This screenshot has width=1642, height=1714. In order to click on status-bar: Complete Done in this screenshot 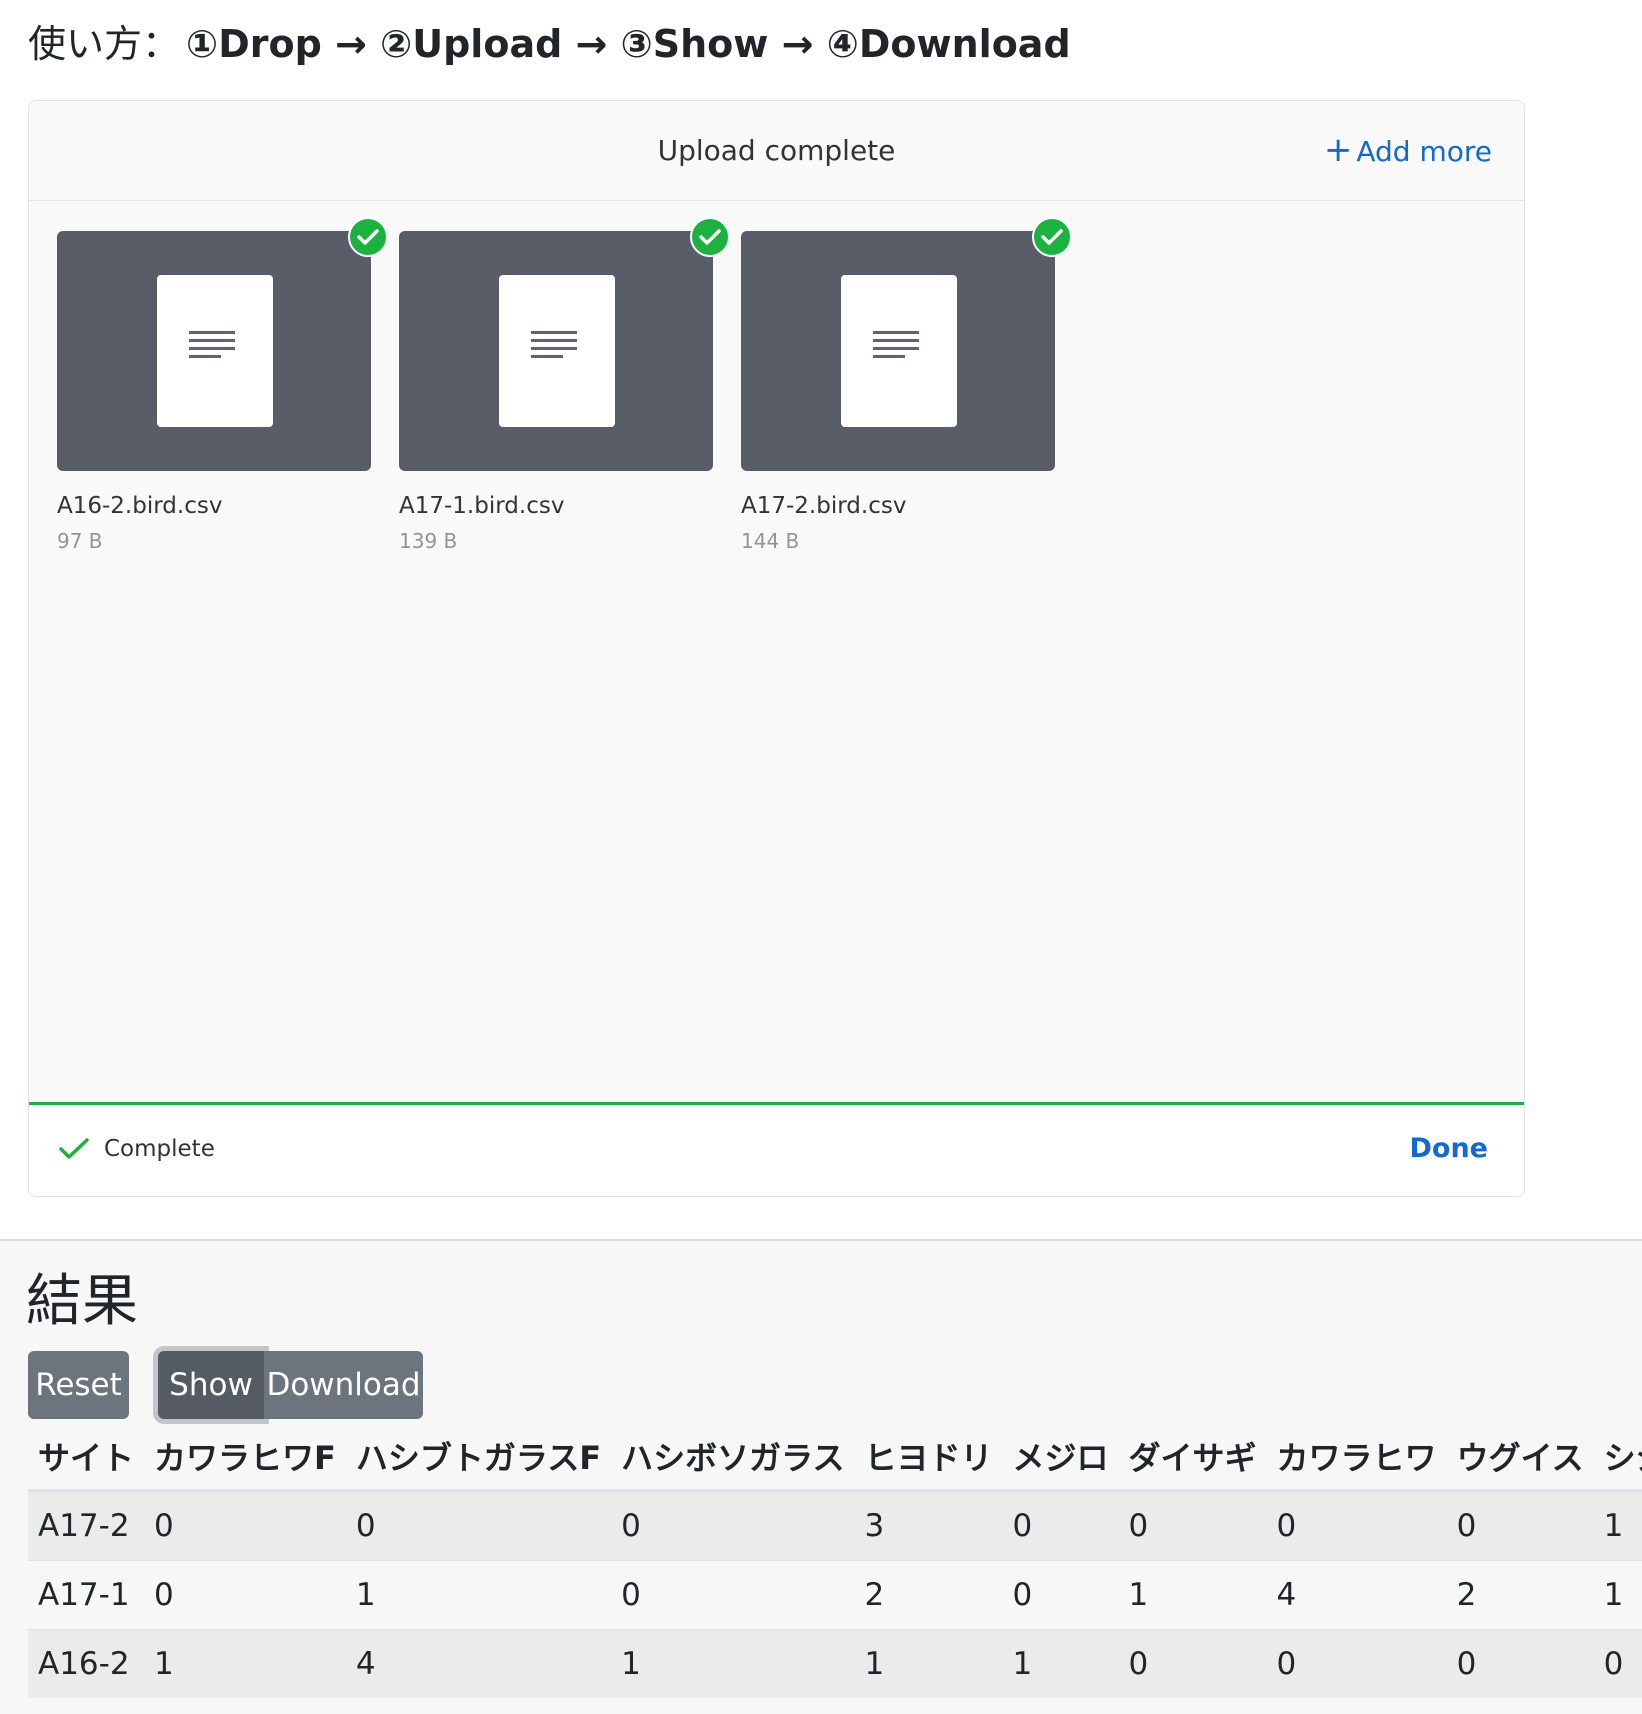, I will do `click(776, 1149)`.